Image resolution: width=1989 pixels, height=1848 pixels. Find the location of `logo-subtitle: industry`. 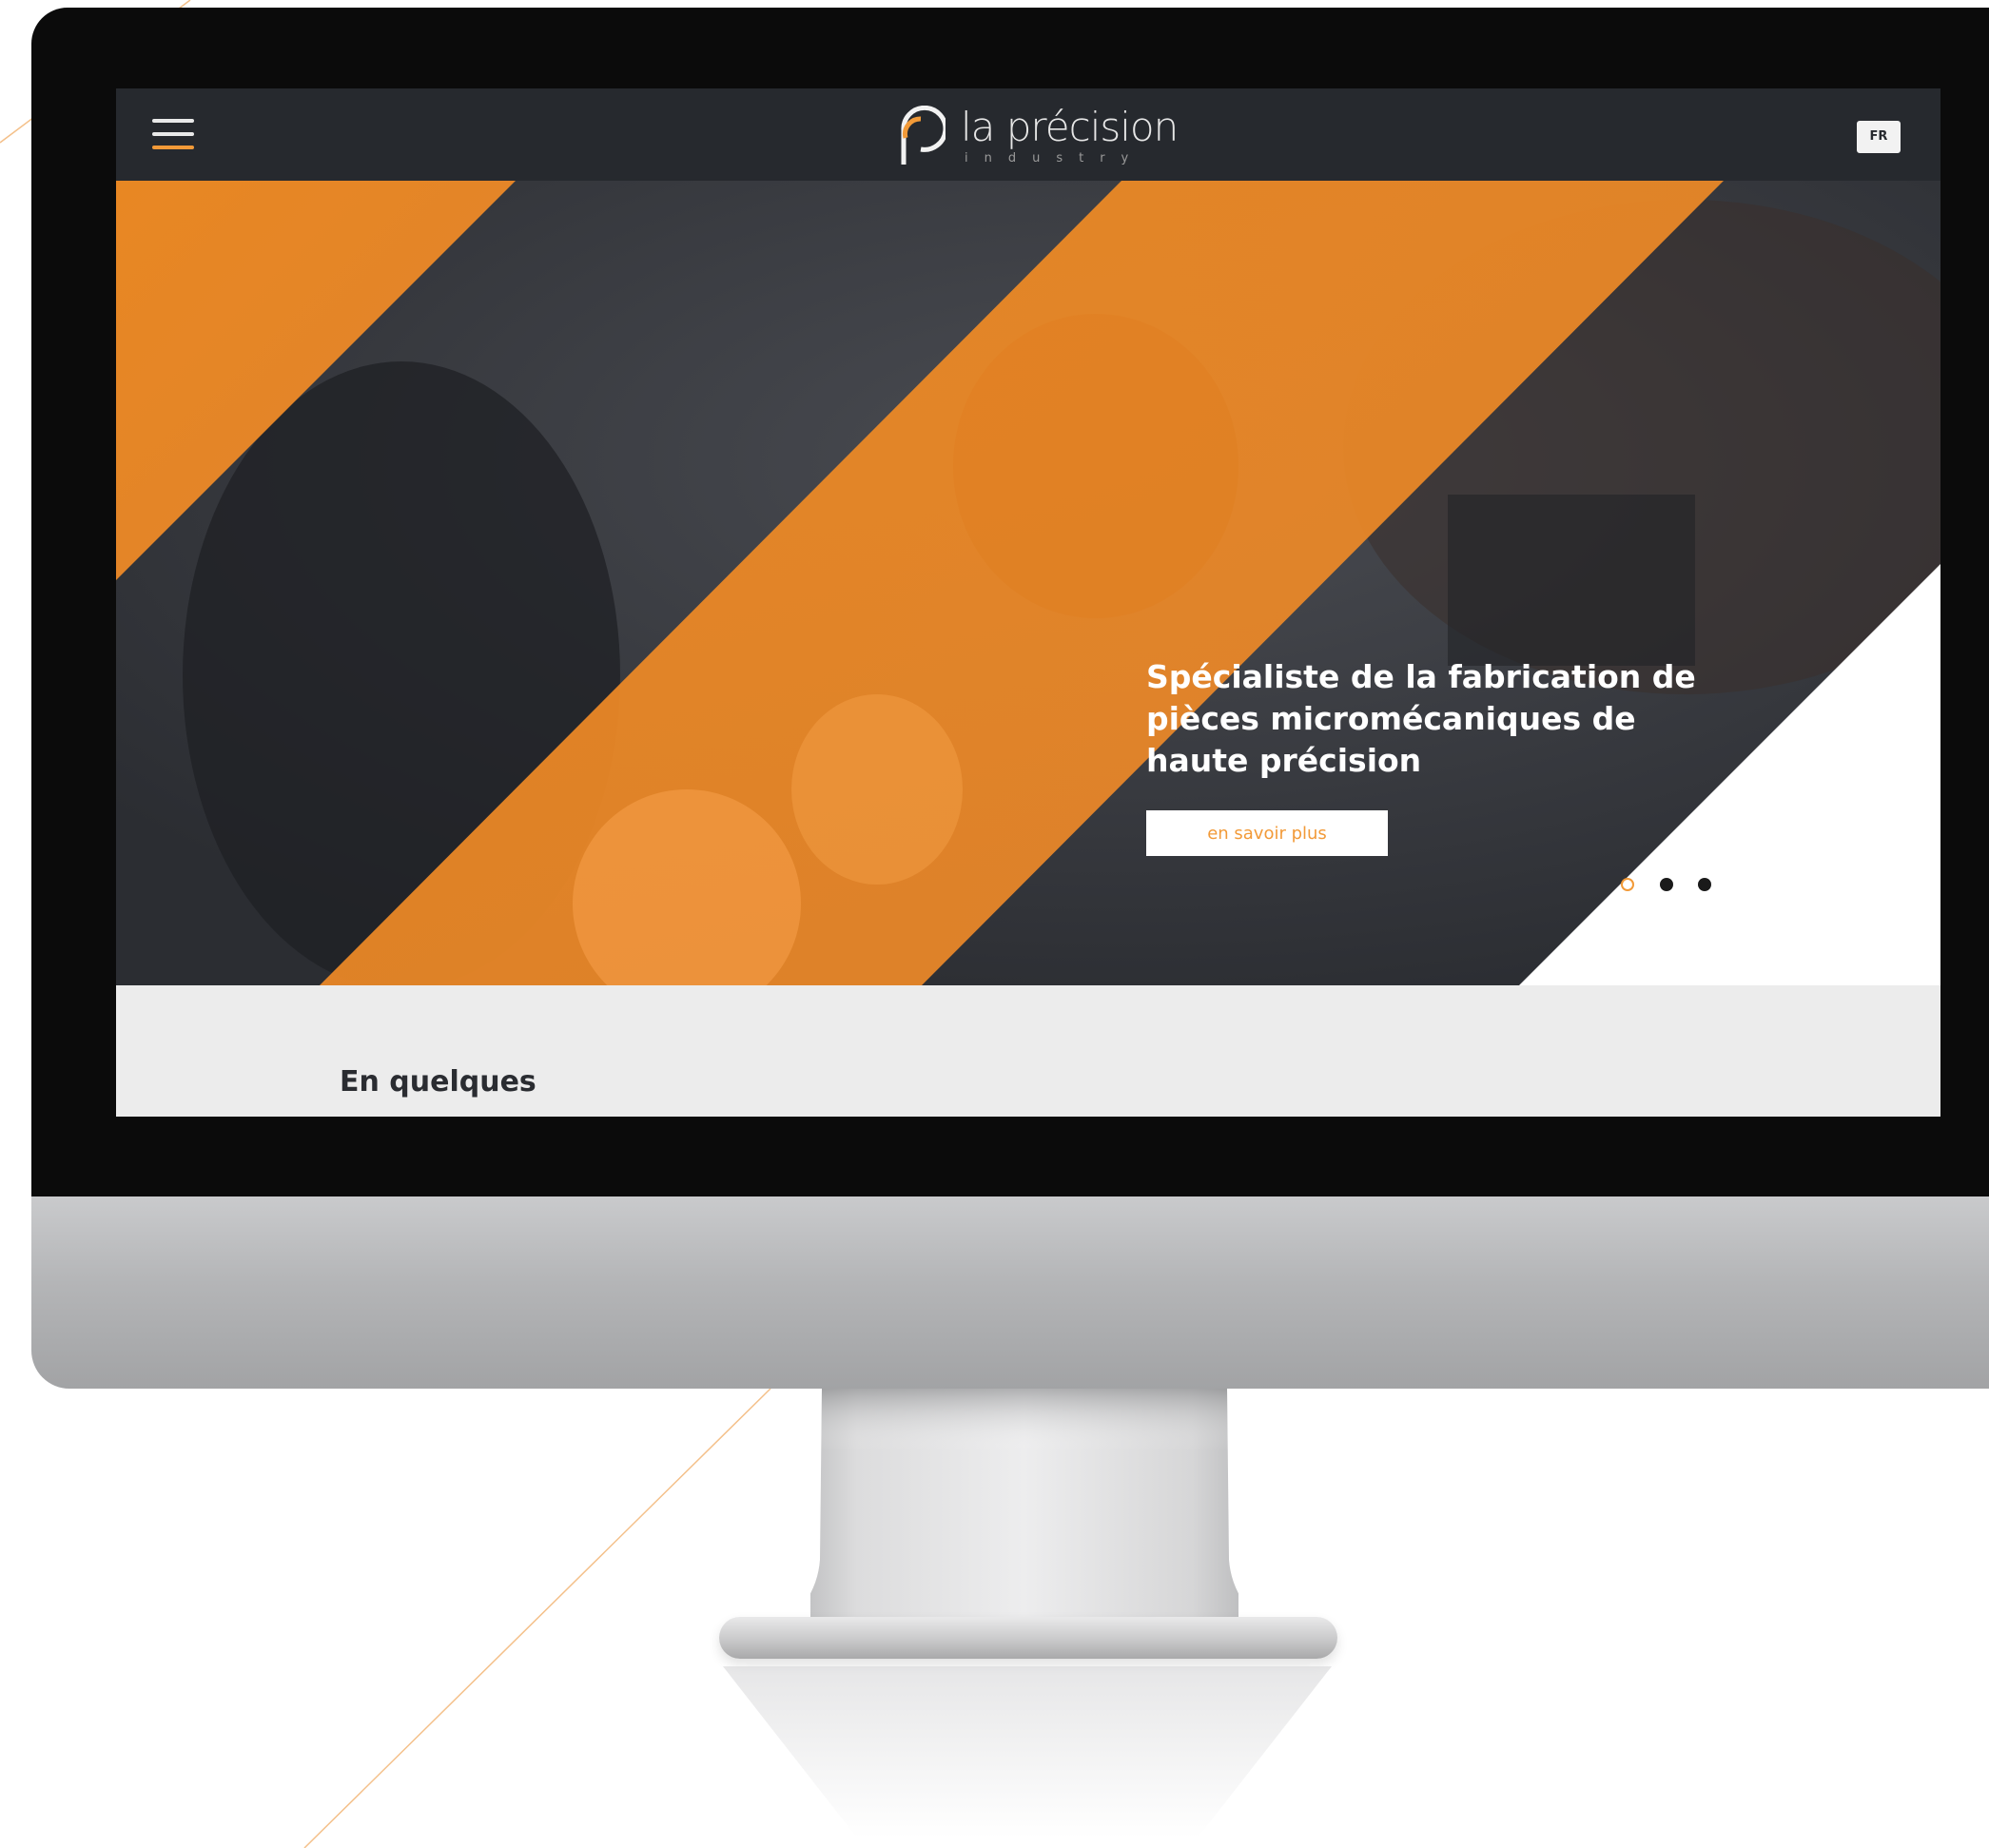

logo-subtitle: industry is located at coordinates (1055, 158).